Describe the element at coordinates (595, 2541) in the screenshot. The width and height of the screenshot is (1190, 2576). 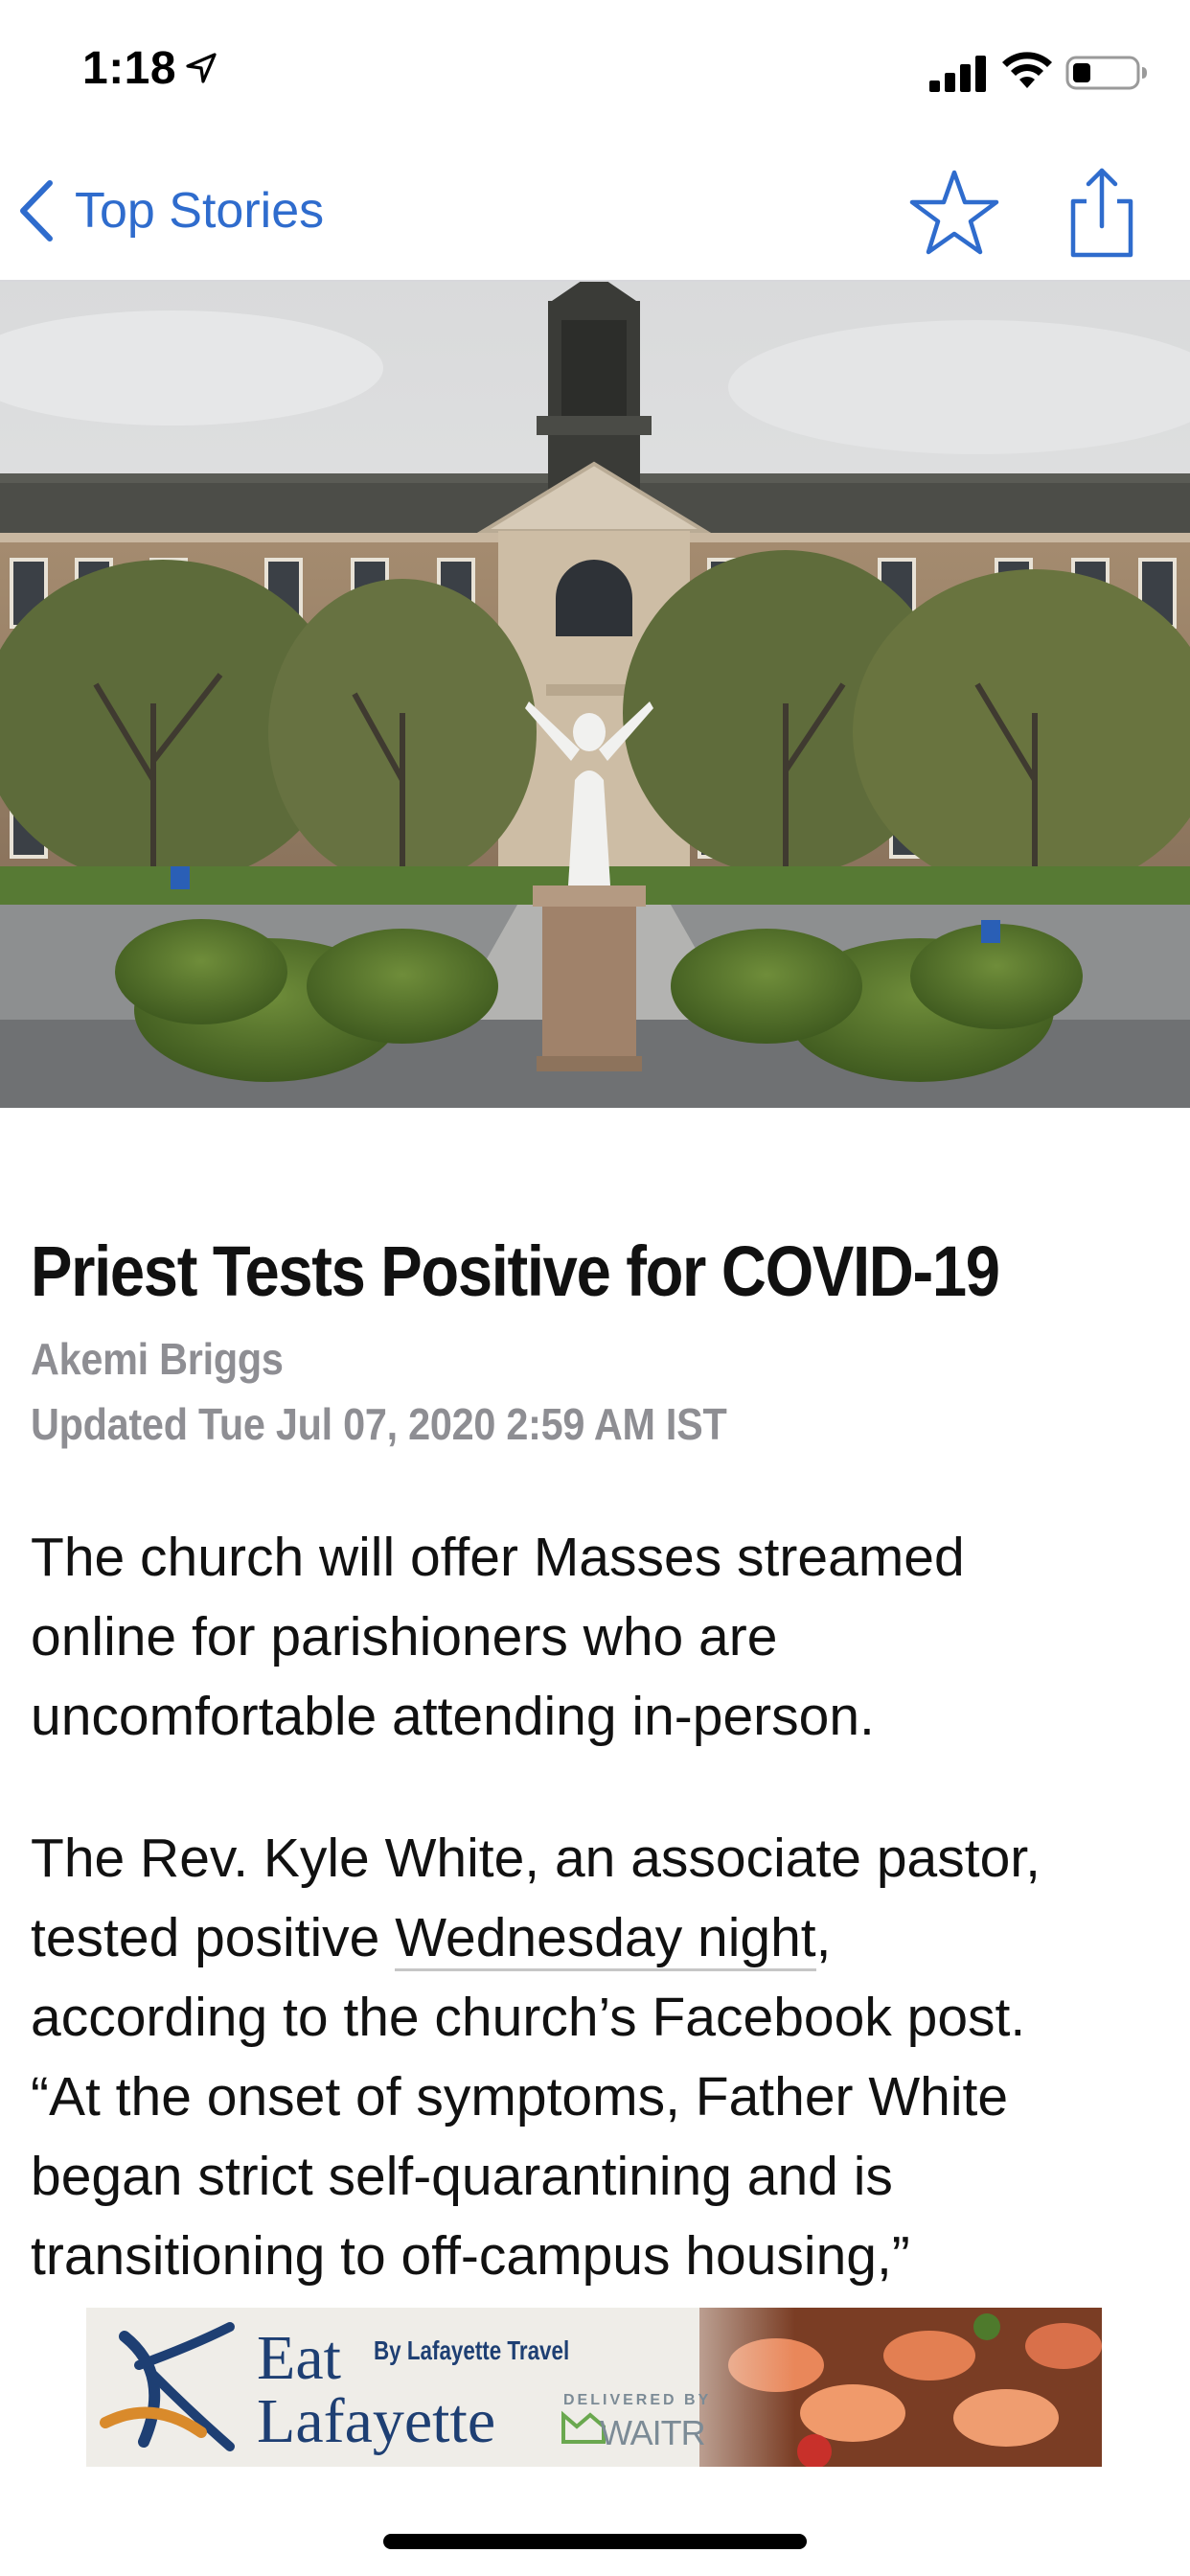
I see `home-indicator` at that location.